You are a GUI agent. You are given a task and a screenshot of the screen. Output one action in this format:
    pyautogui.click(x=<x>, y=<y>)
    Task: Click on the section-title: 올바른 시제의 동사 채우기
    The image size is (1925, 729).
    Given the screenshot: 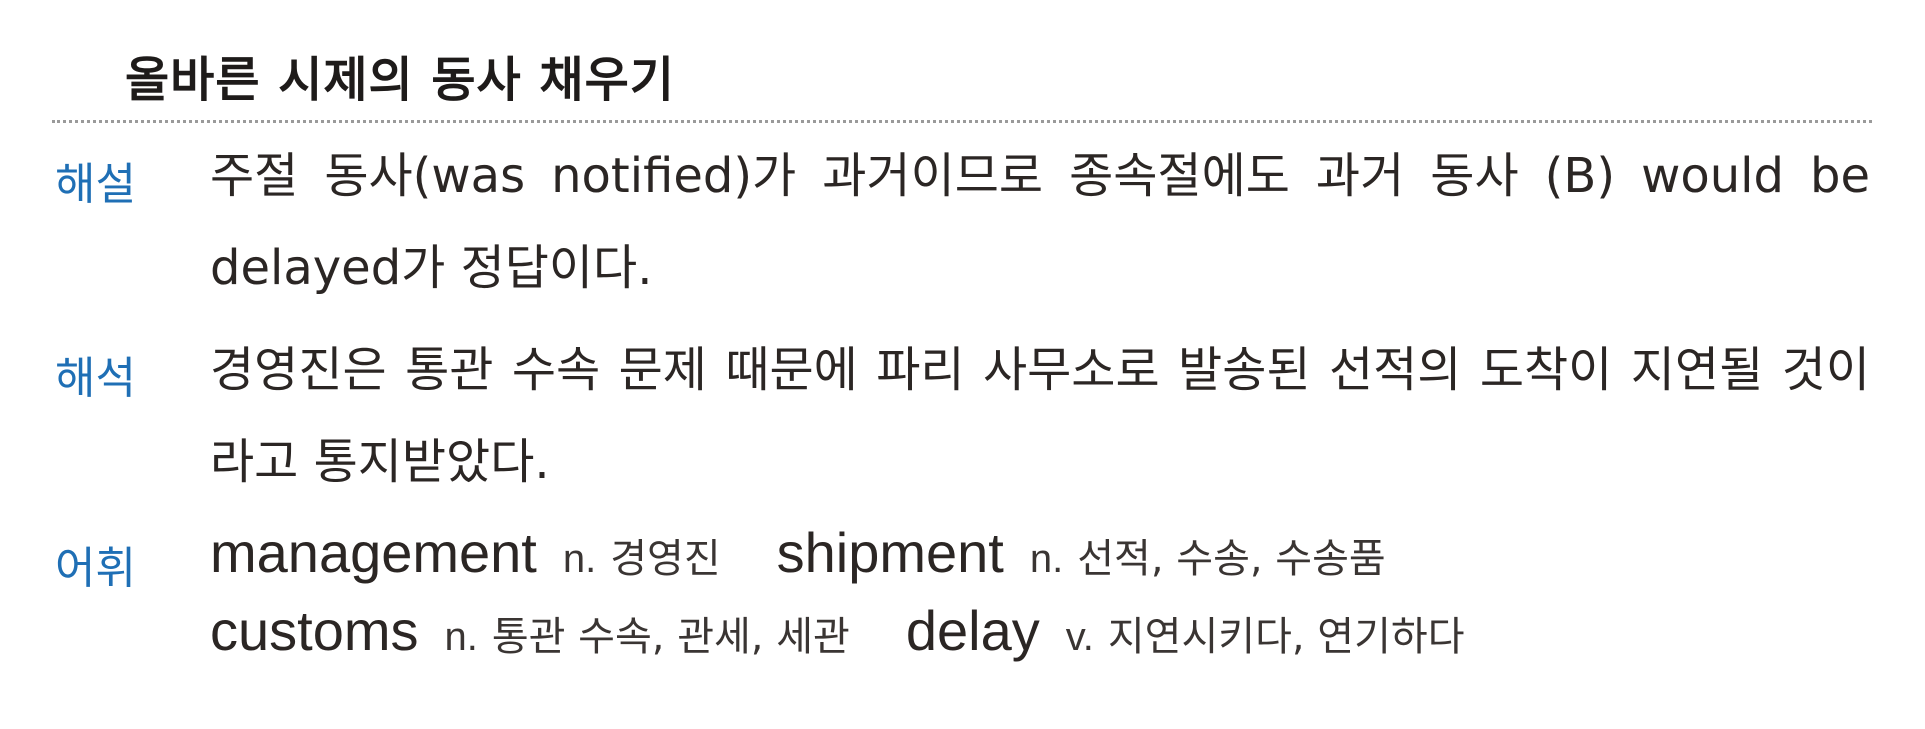 What is the action you would take?
    pyautogui.click(x=400, y=80)
    